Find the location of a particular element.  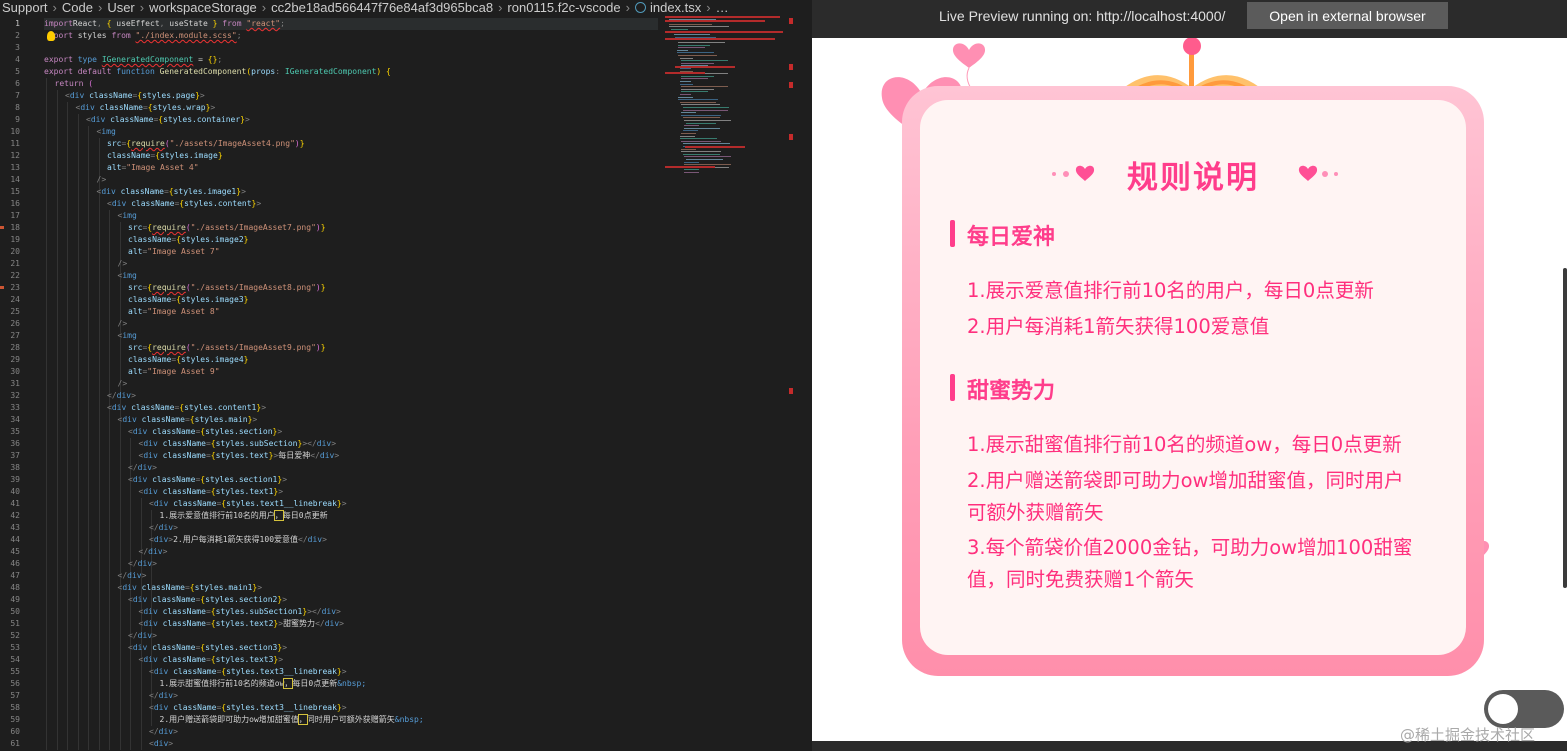

code-line: <div className={styles.text}>每日爱神</div> is located at coordinates (192, 456).